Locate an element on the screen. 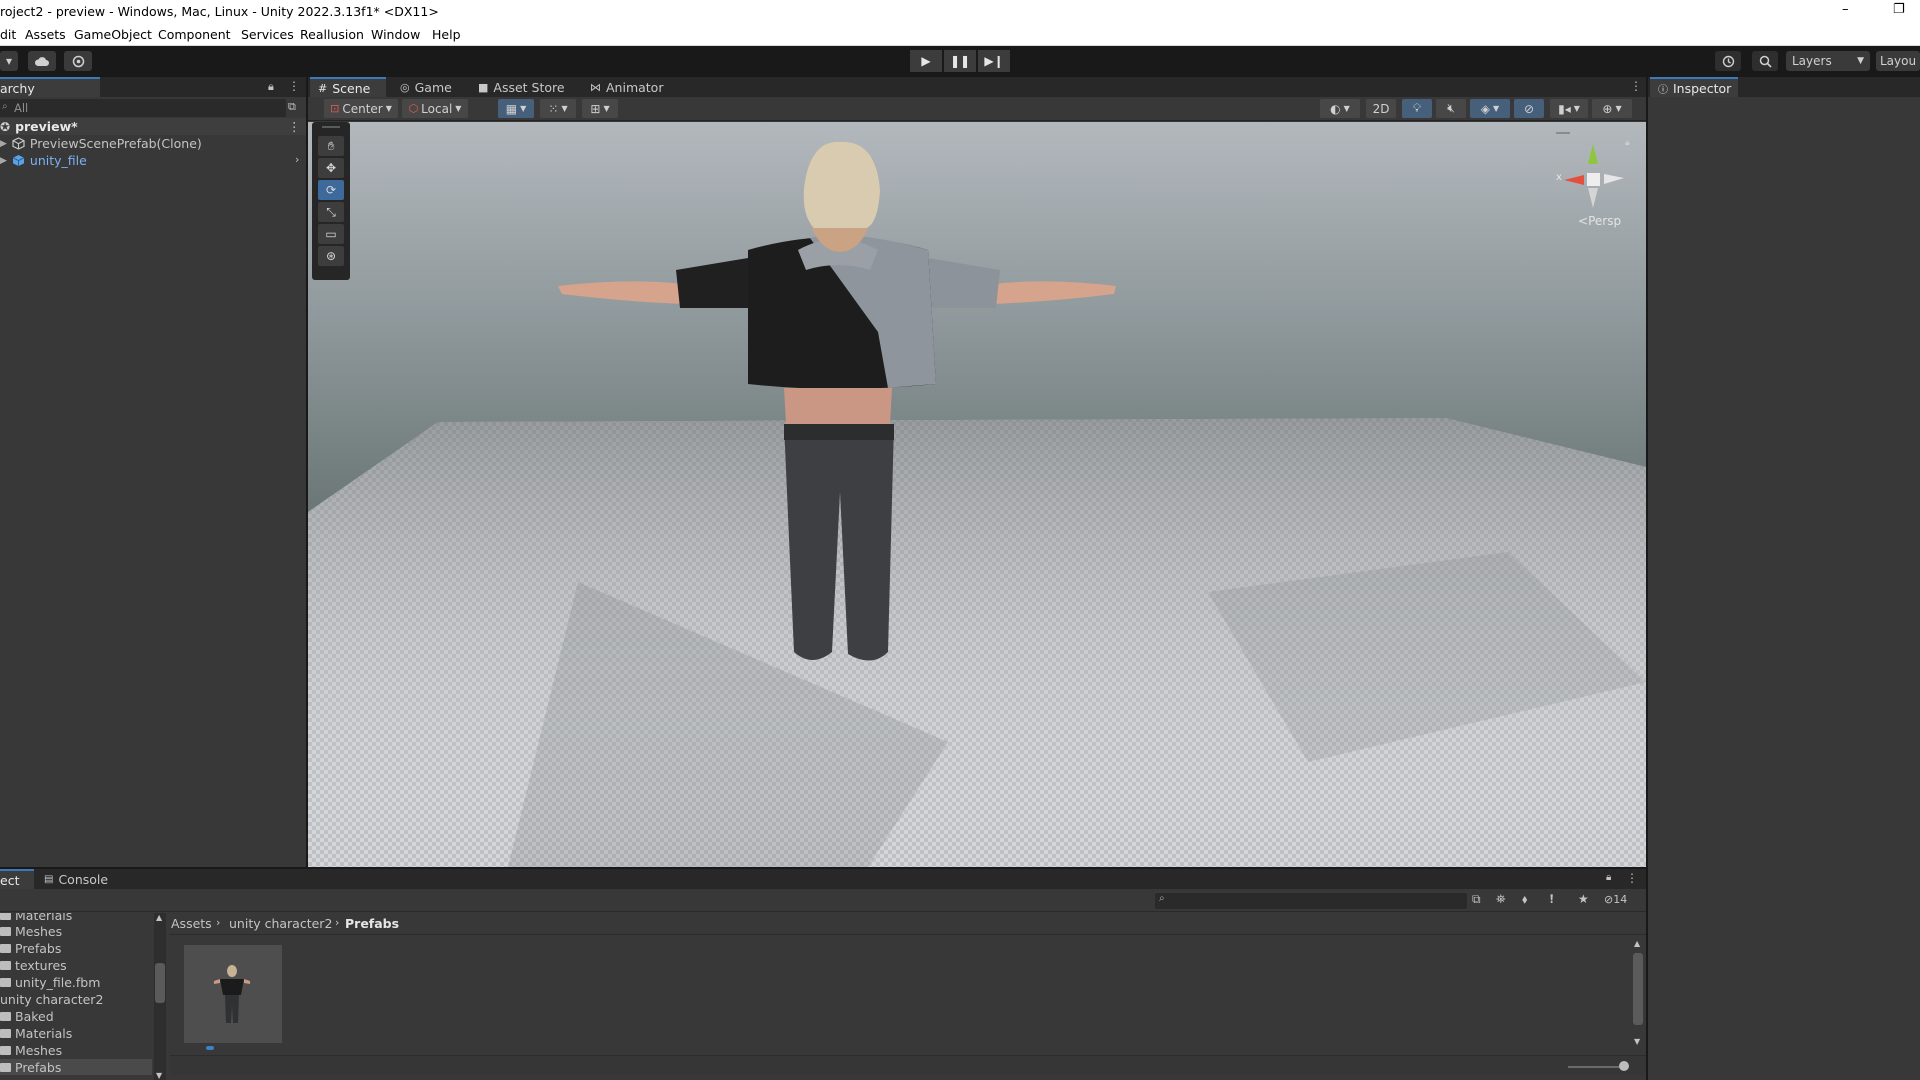 This screenshot has width=1920, height=1080. grid-visibility-toggle: ⁙ ▼ is located at coordinates (558, 108).